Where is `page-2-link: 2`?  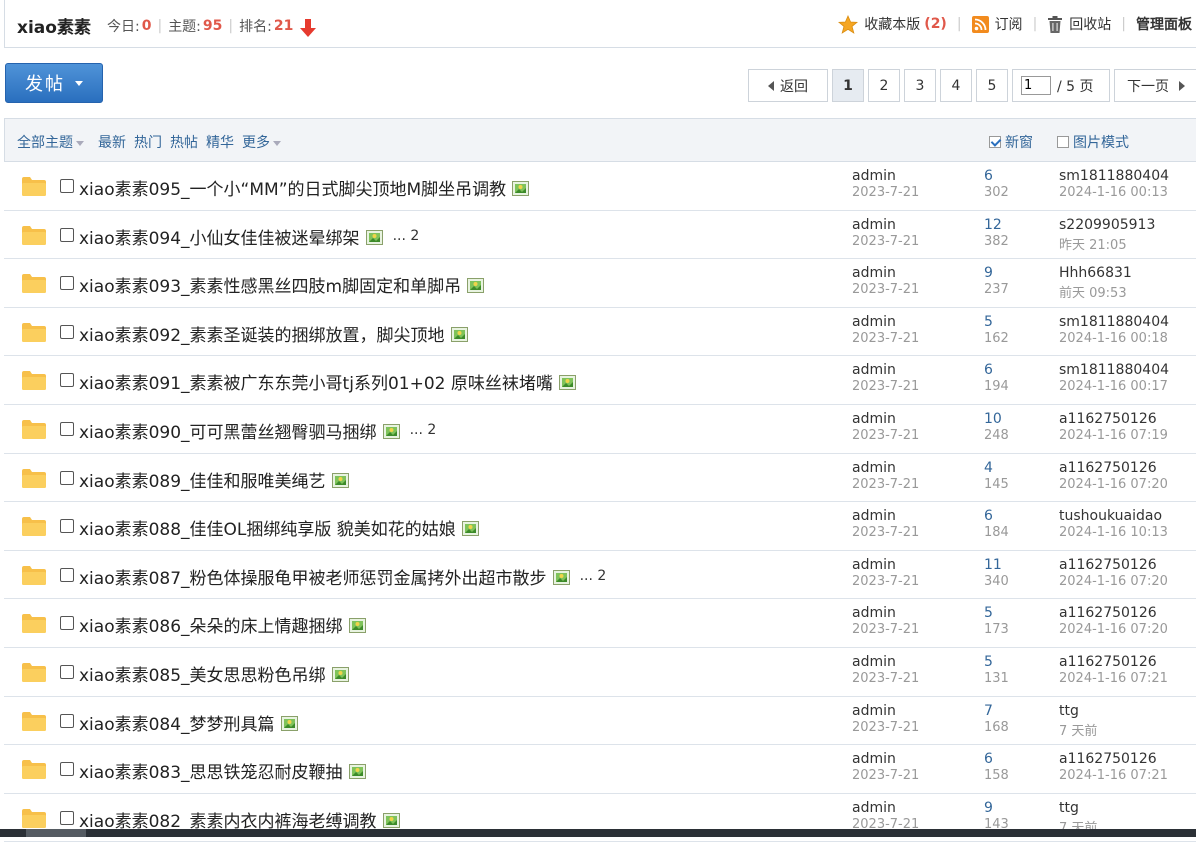 page-2-link: 2 is located at coordinates (884, 85).